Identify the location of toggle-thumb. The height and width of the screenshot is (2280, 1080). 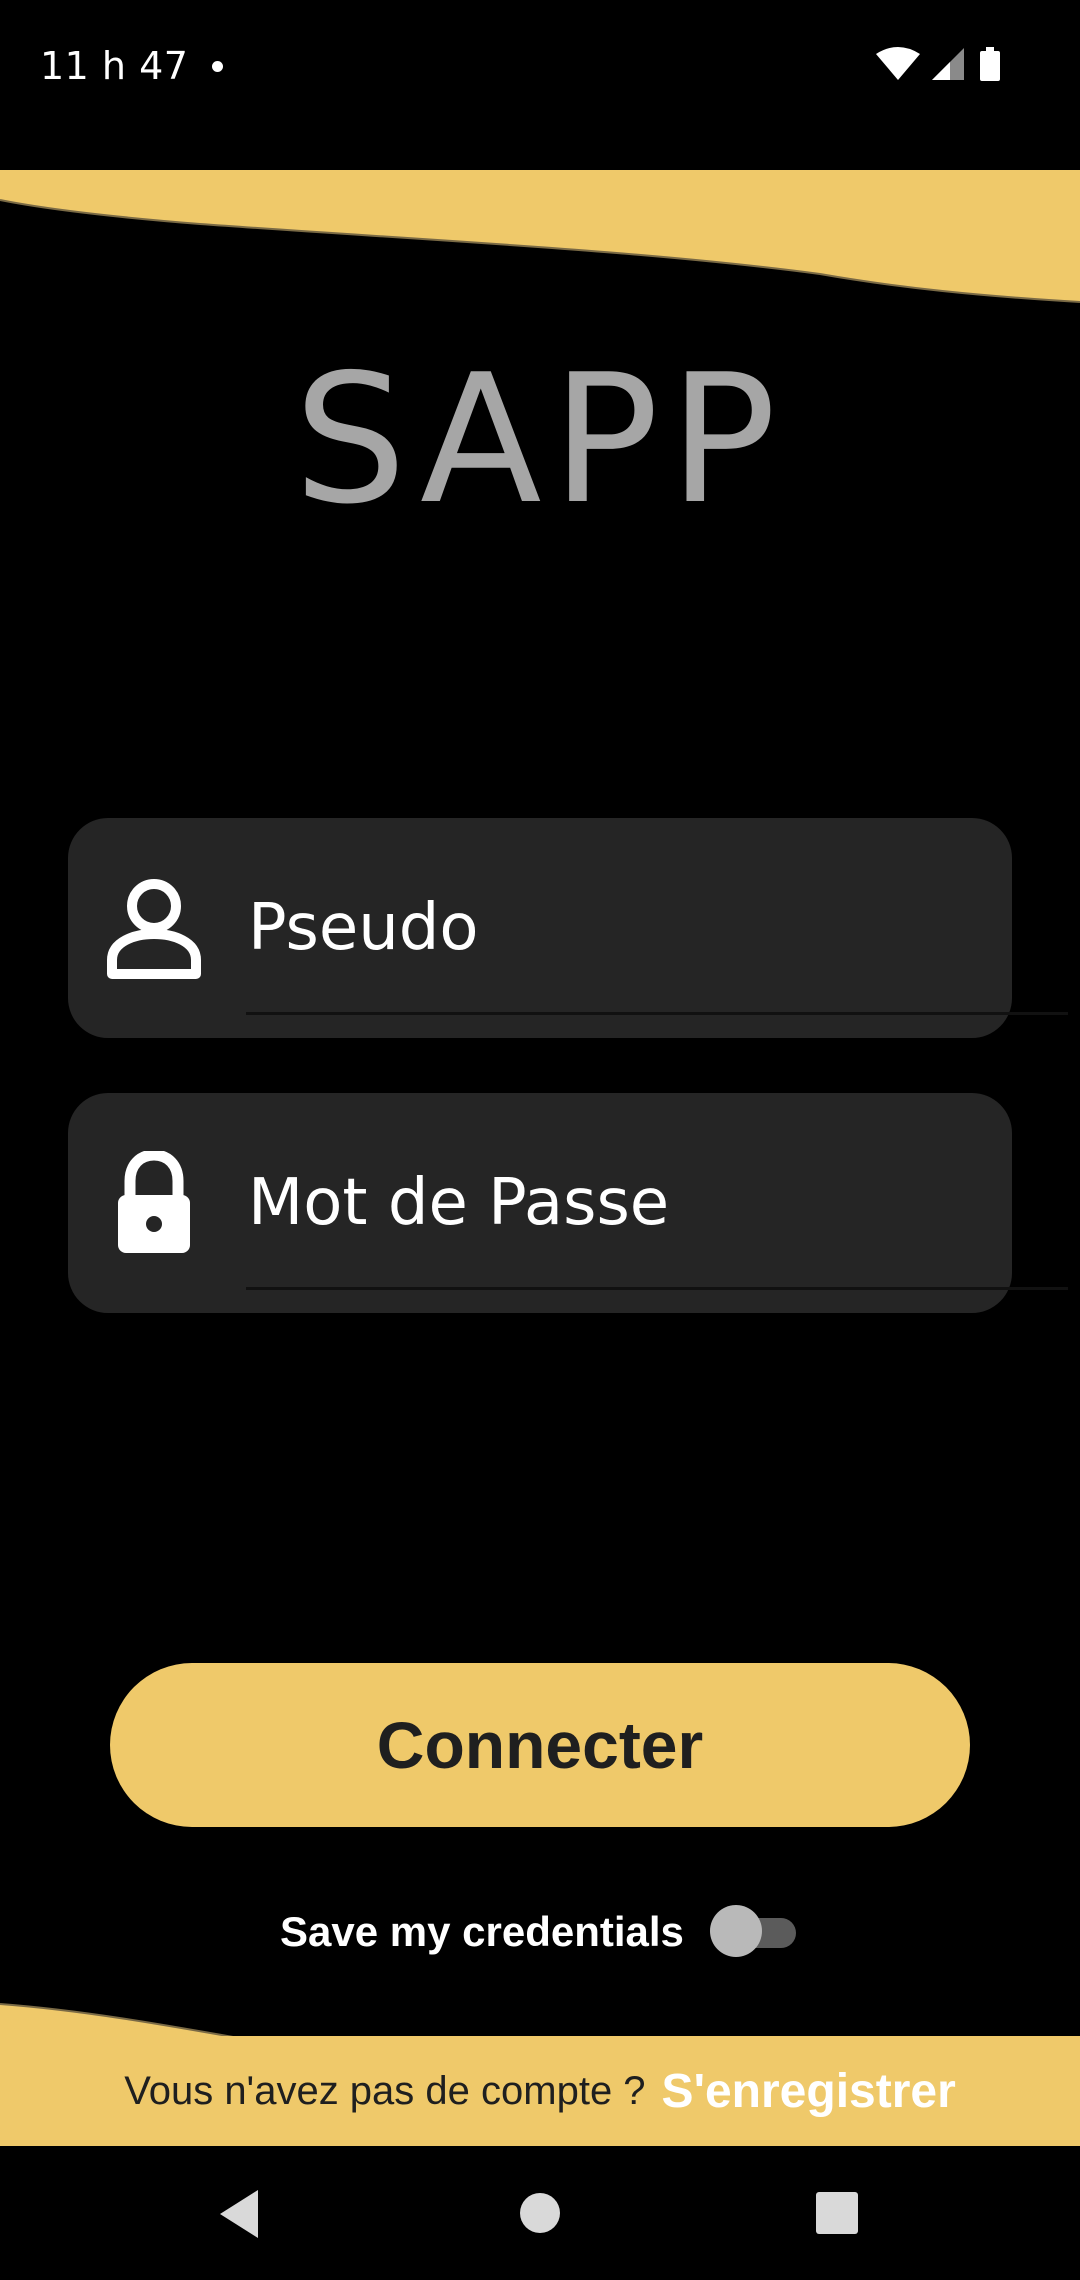
(736, 1931).